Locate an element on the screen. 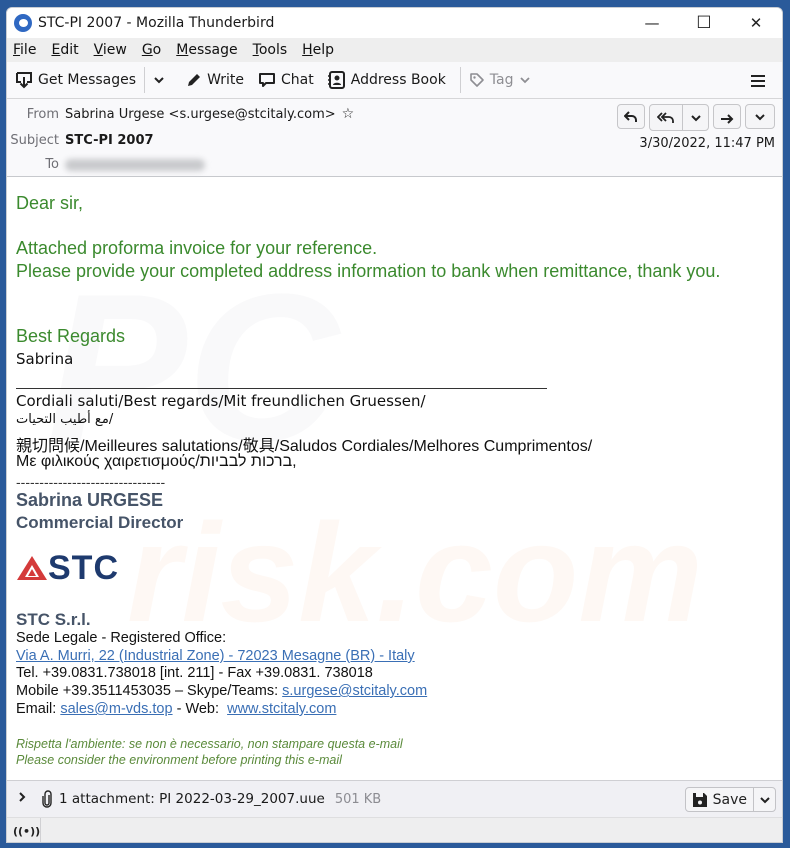 The width and height of the screenshot is (790, 848). signature-title: Commercial Director is located at coordinates (100, 522).